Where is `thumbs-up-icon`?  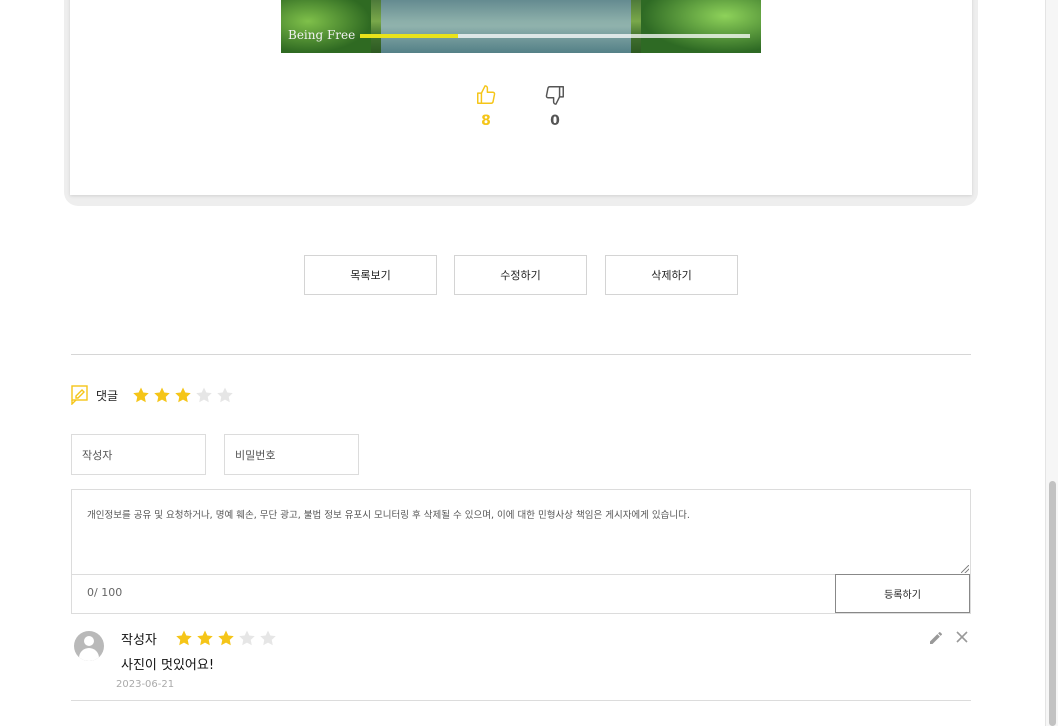 thumbs-up-icon is located at coordinates (486, 94).